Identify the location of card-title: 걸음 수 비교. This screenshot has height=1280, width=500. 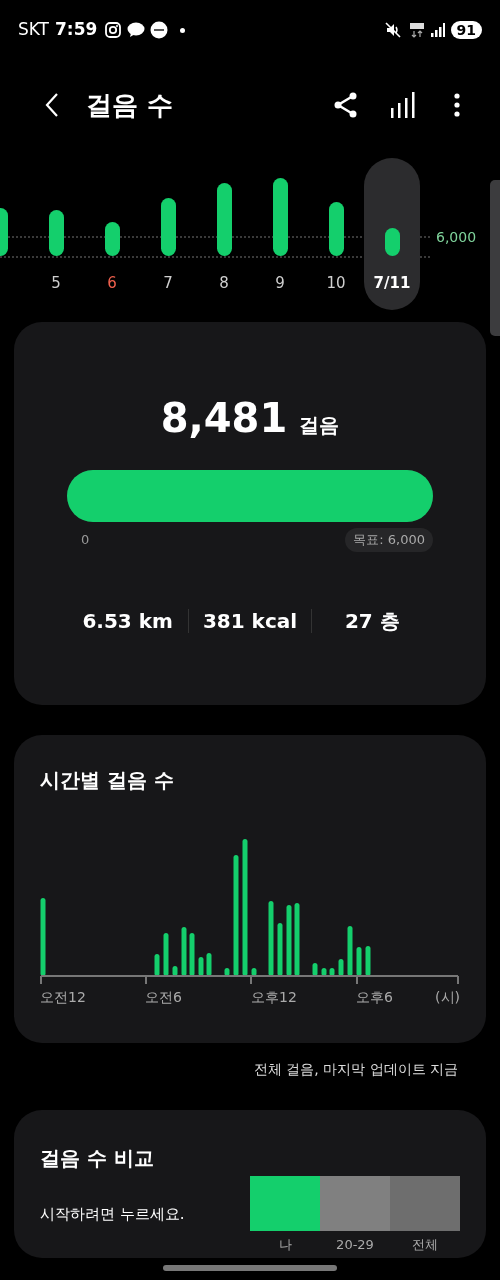
(97, 1158).